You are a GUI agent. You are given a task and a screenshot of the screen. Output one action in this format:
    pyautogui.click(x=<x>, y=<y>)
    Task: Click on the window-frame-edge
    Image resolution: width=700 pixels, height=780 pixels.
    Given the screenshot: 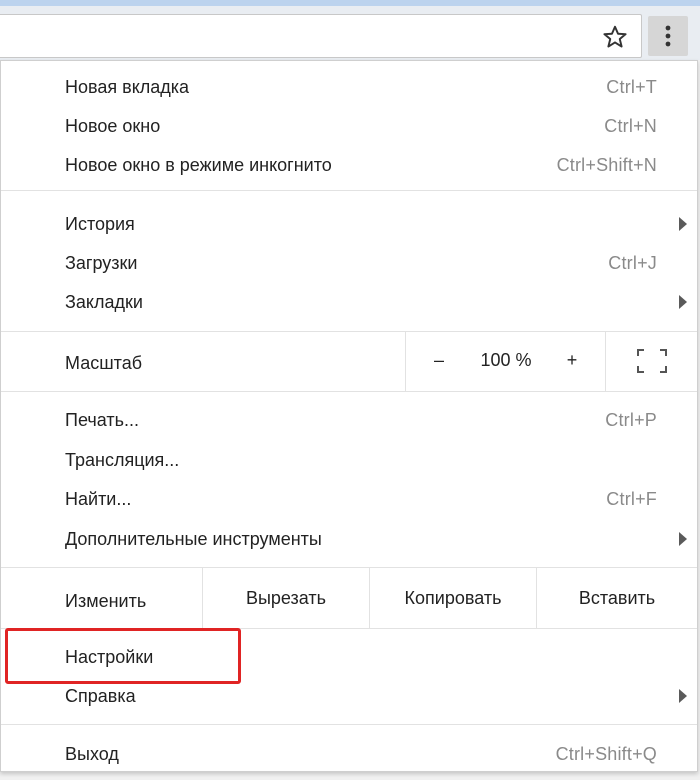 What is the action you would take?
    pyautogui.click(x=350, y=3)
    